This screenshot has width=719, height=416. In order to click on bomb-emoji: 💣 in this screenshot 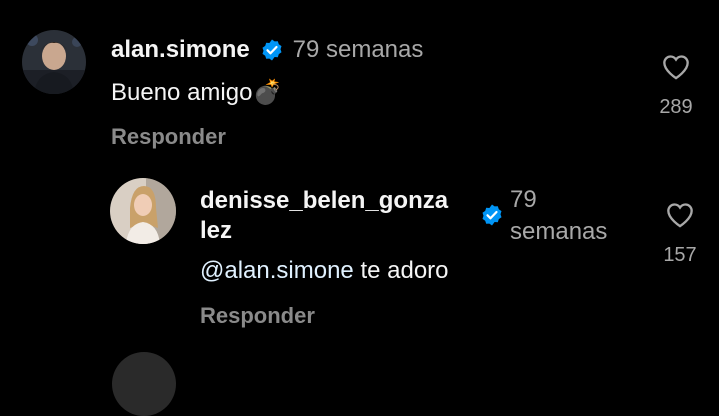, I will do `click(267, 92)`.